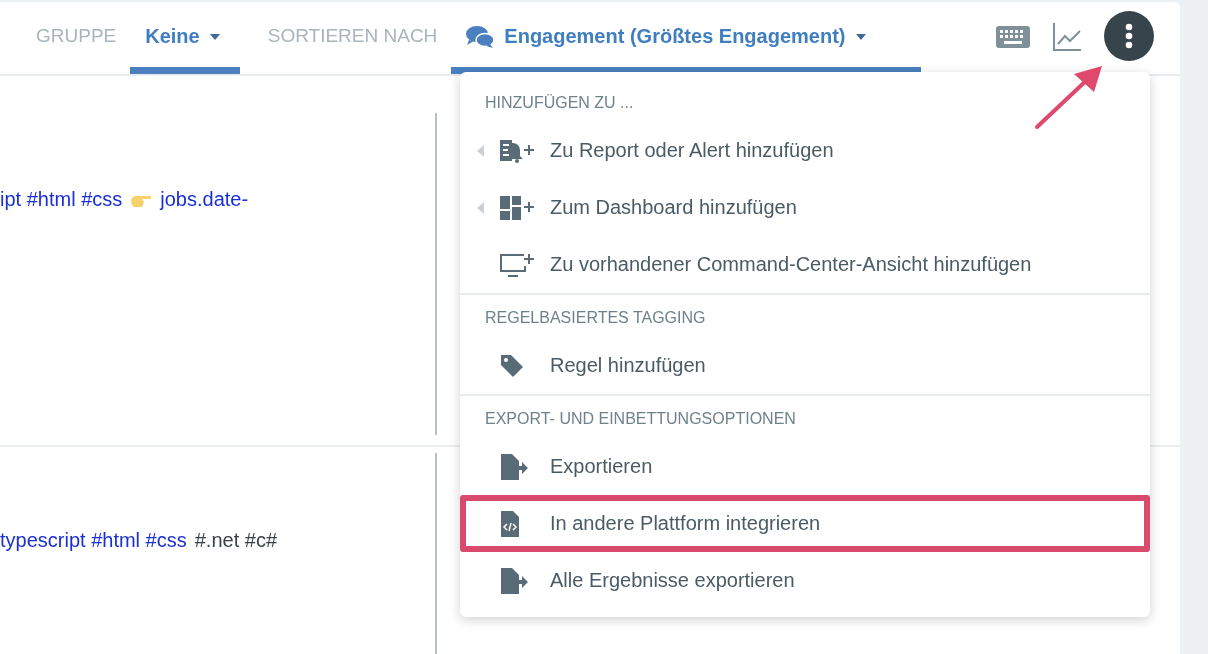  Describe the element at coordinates (805, 264) in the screenshot. I see `menu-item: Zu vorhandener Command-Center-Ansicht hinzufügen` at that location.